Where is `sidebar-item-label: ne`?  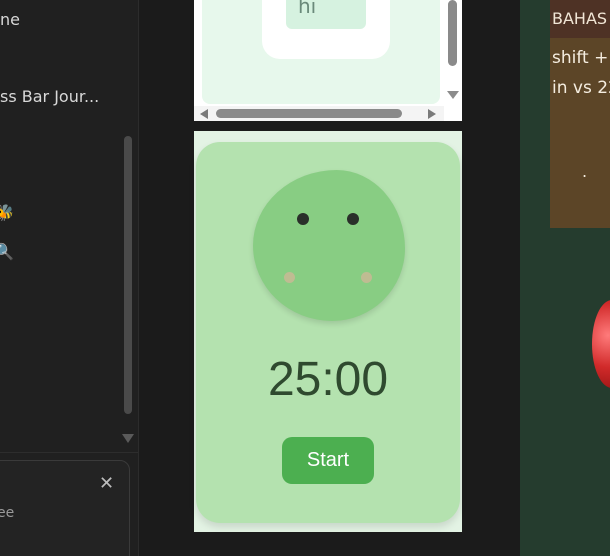
sidebar-item-label: ne is located at coordinates (10, 19).